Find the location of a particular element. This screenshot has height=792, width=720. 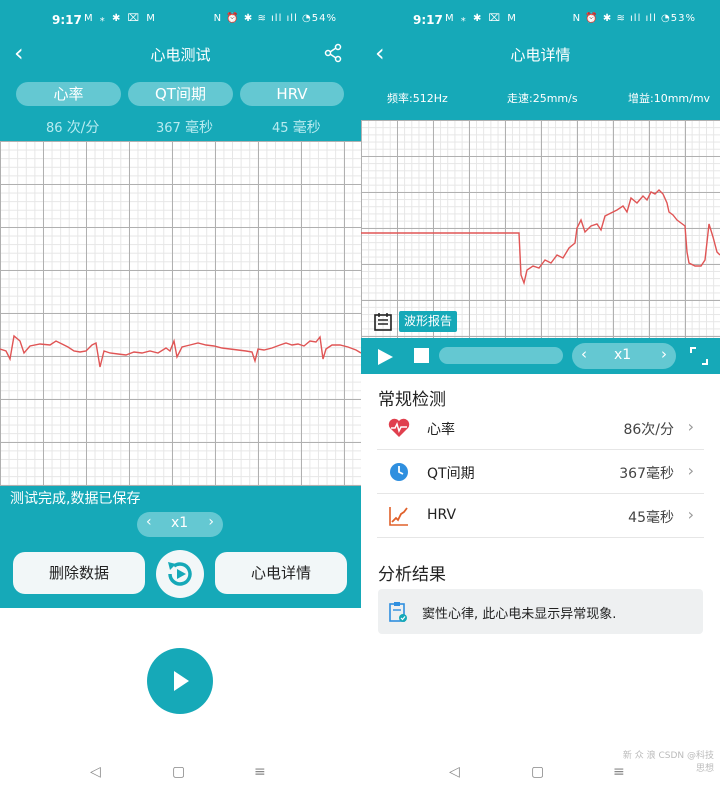

status-icons-right: N ⏰ ✱ ≋ ıll ıll ◔53% is located at coordinates (634, 18).